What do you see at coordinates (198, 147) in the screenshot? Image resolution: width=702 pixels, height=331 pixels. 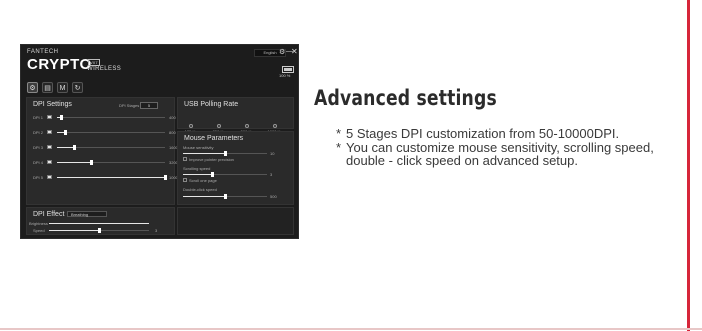 I see `sensitivity-label: Mouse sensitivity` at bounding box center [198, 147].